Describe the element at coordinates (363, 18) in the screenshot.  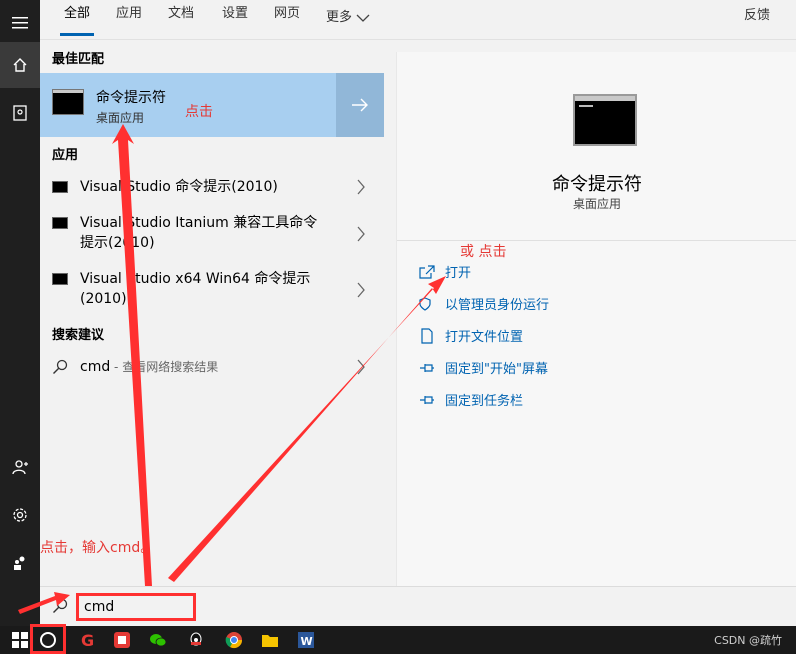
I see `chevron-down-icon` at that location.